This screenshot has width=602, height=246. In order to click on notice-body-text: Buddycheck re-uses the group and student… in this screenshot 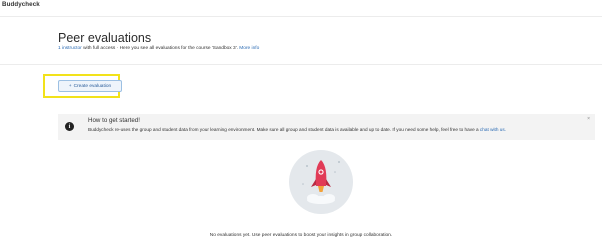, I will do `click(284, 129)`.